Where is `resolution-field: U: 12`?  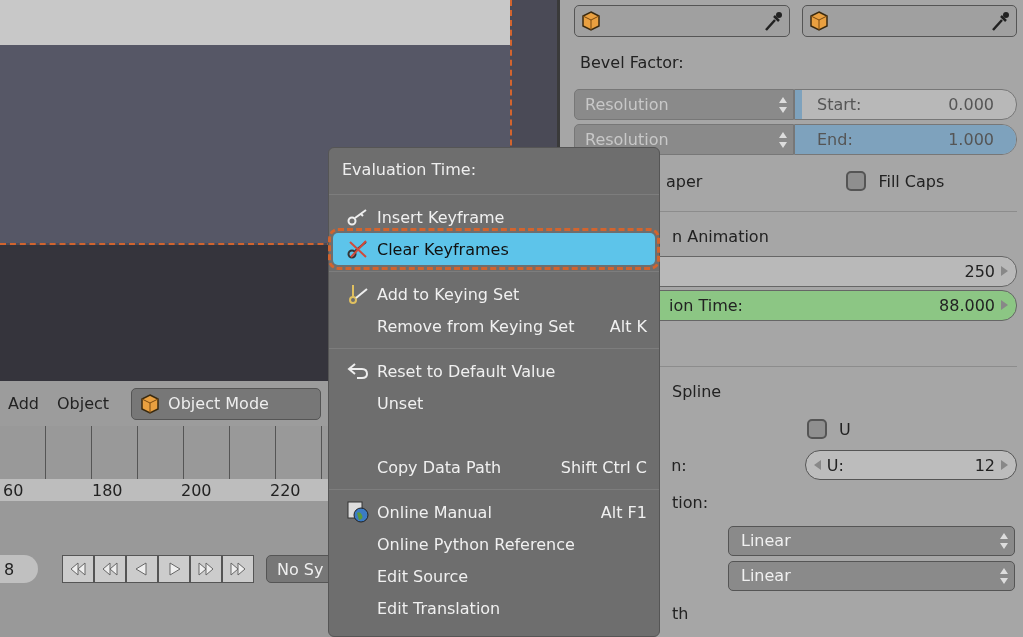
resolution-field: U: 12 is located at coordinates (910, 465).